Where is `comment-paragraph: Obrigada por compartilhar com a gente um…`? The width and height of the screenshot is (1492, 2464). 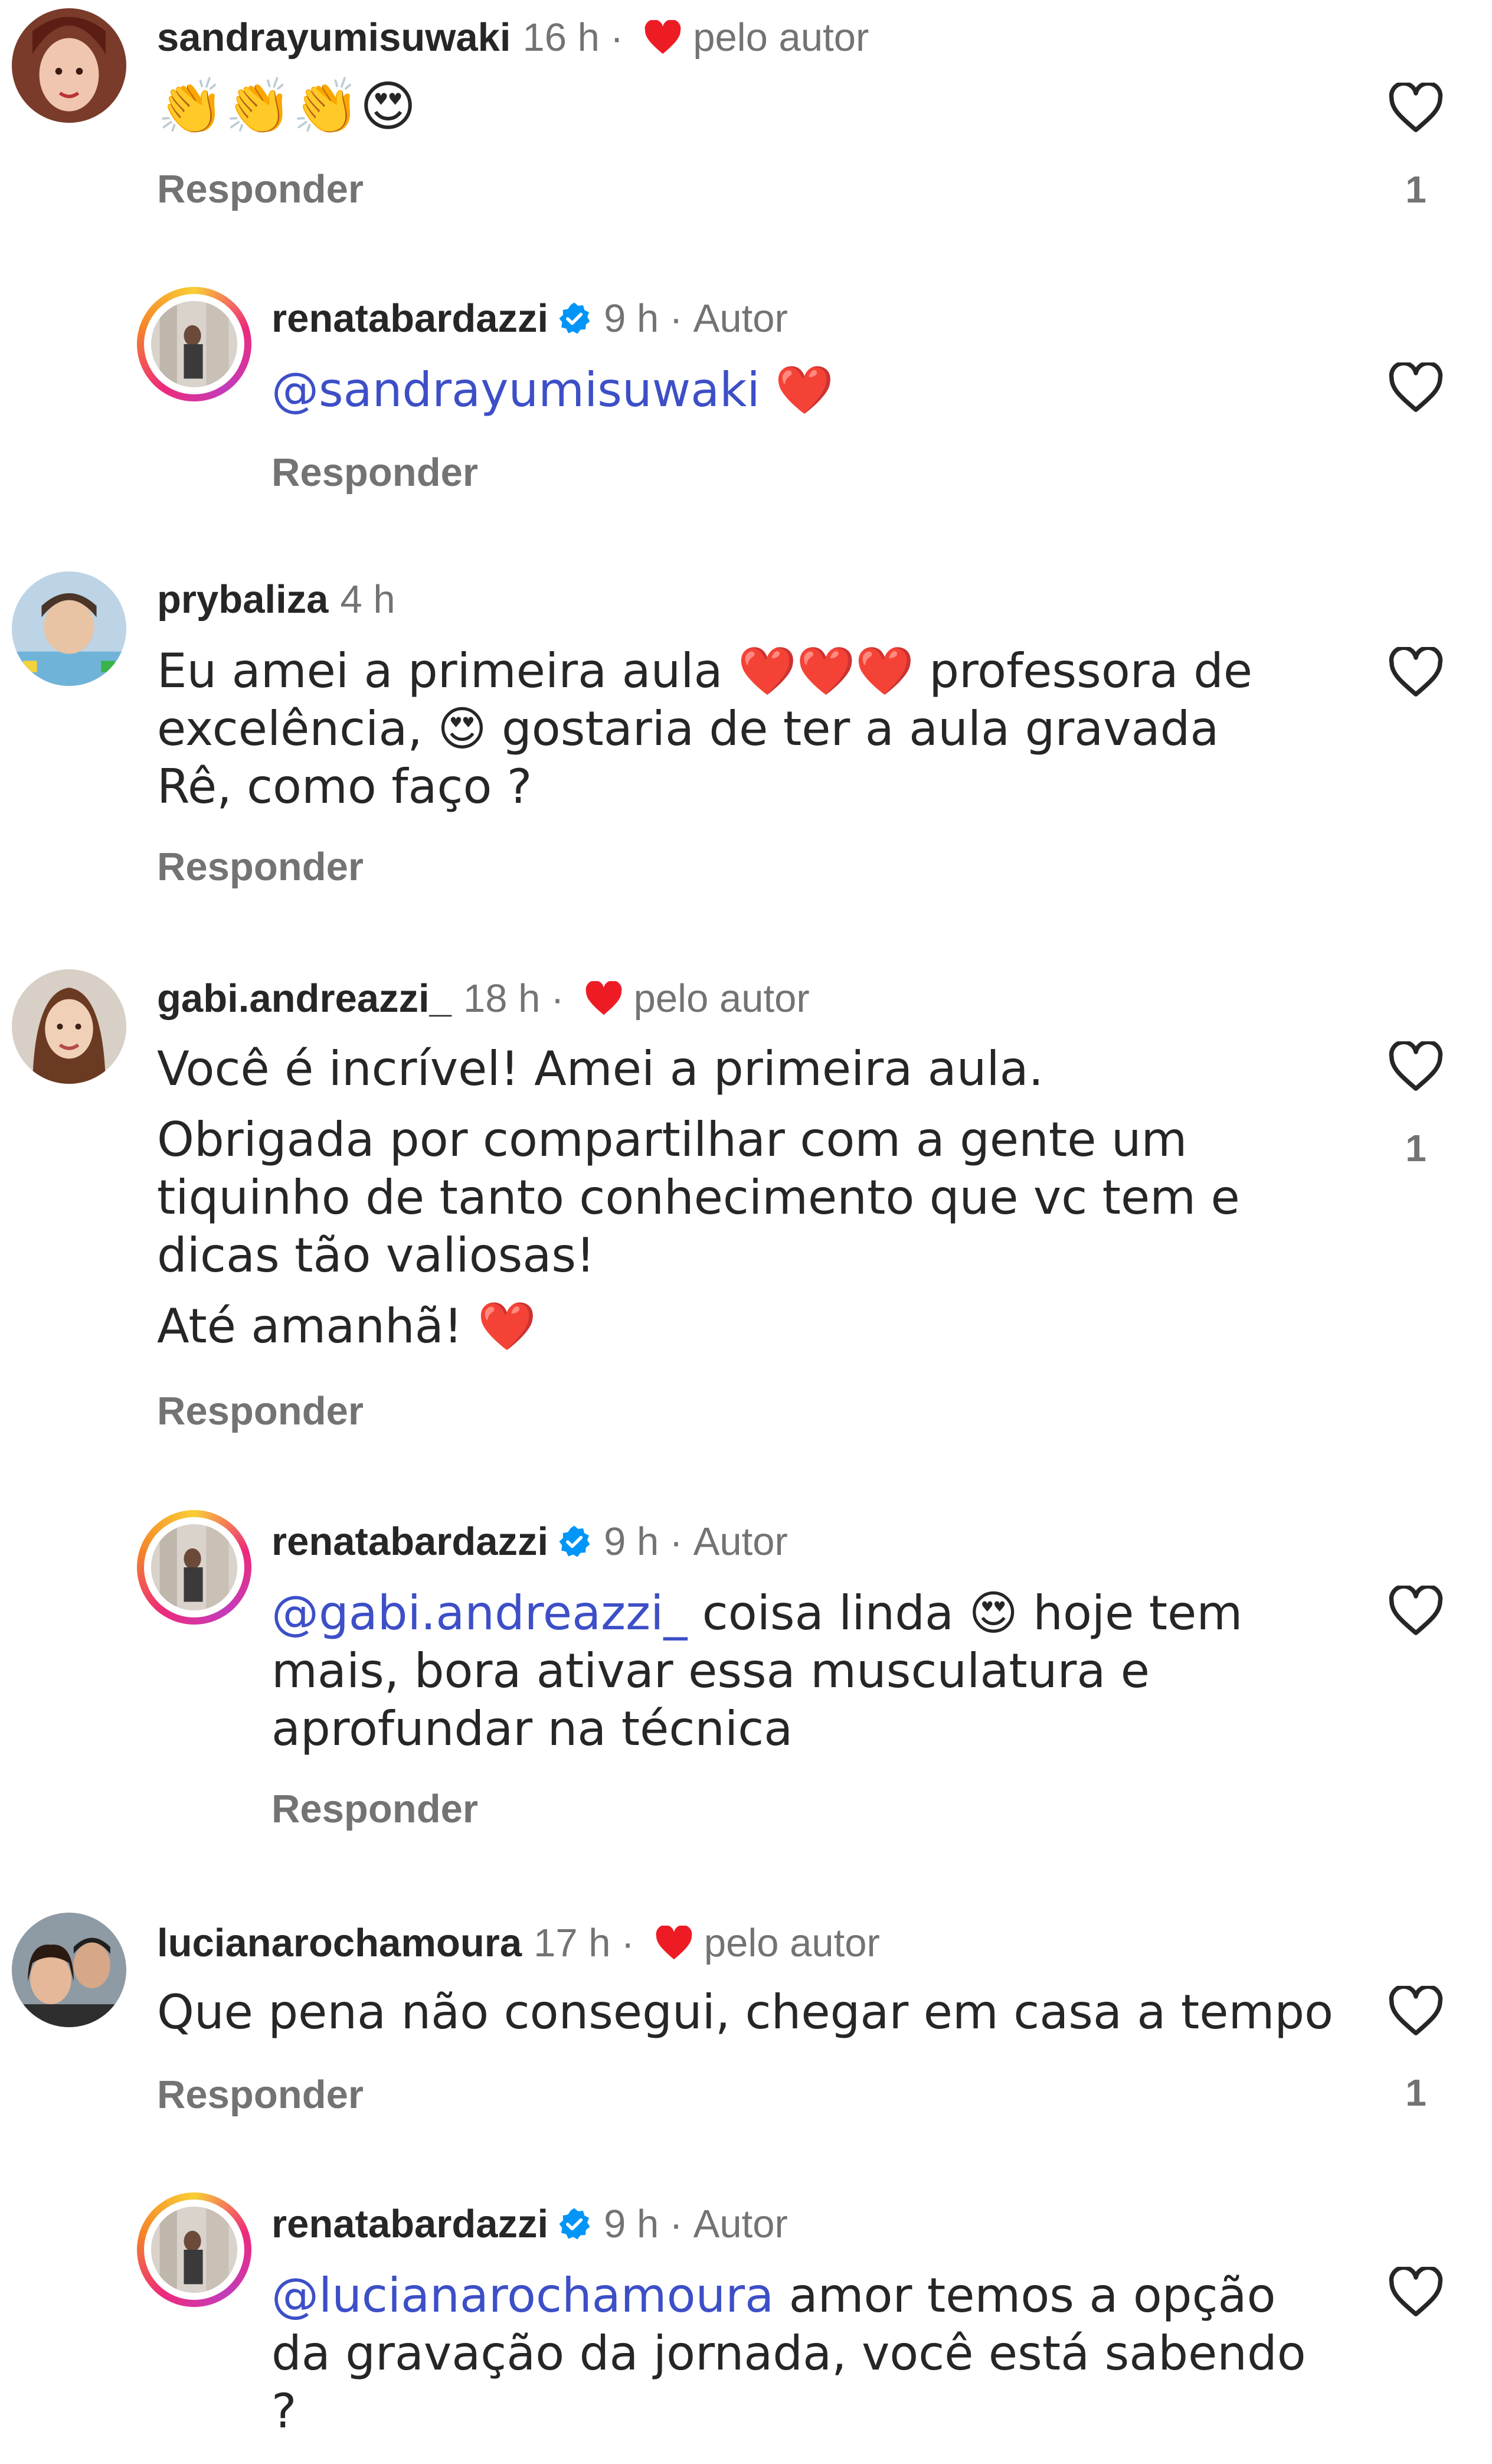 comment-paragraph: Obrigada por compartilhar com a gente um… is located at coordinates (699, 1197).